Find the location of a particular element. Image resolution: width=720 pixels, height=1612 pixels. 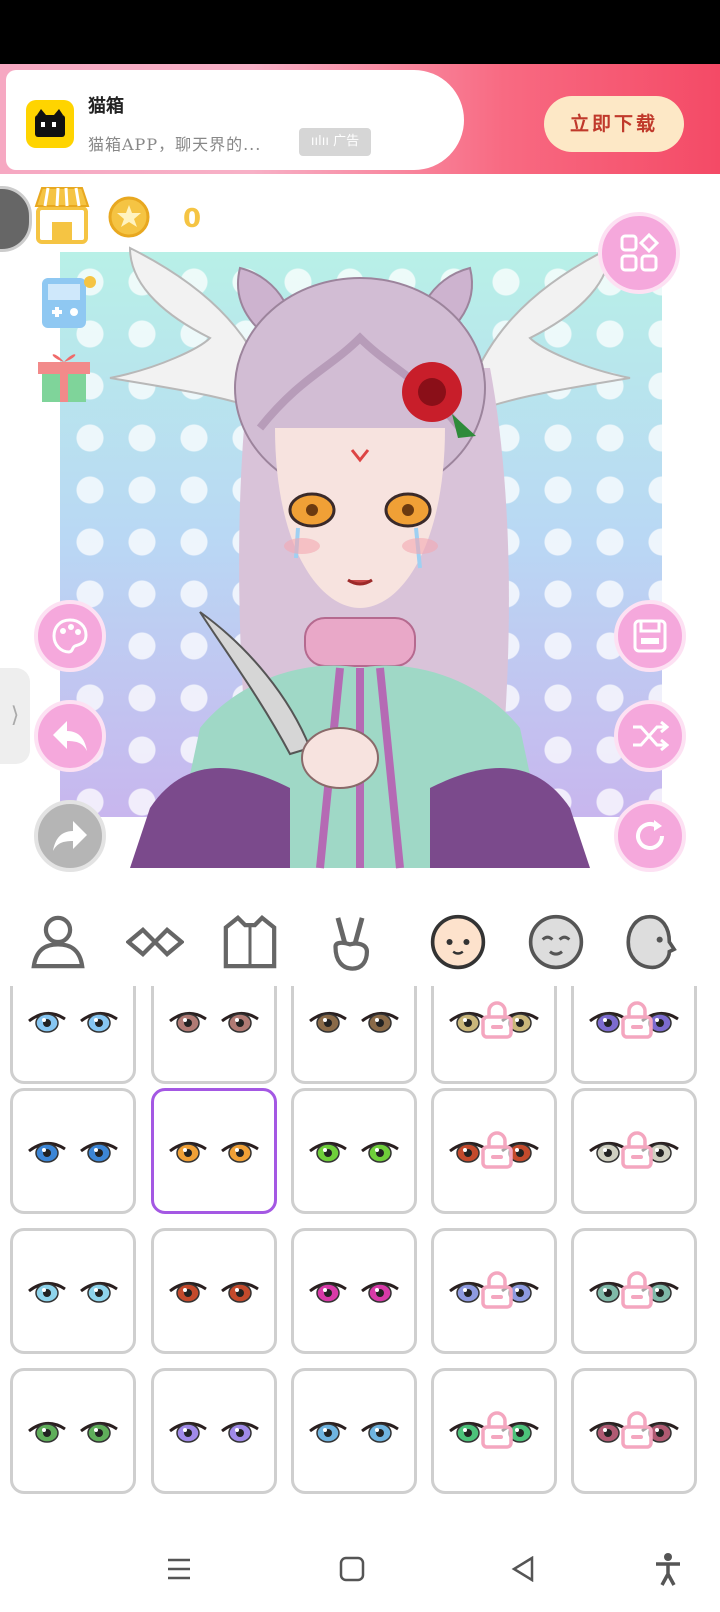

ad-title: 猫箱 is located at coordinates (106, 106).